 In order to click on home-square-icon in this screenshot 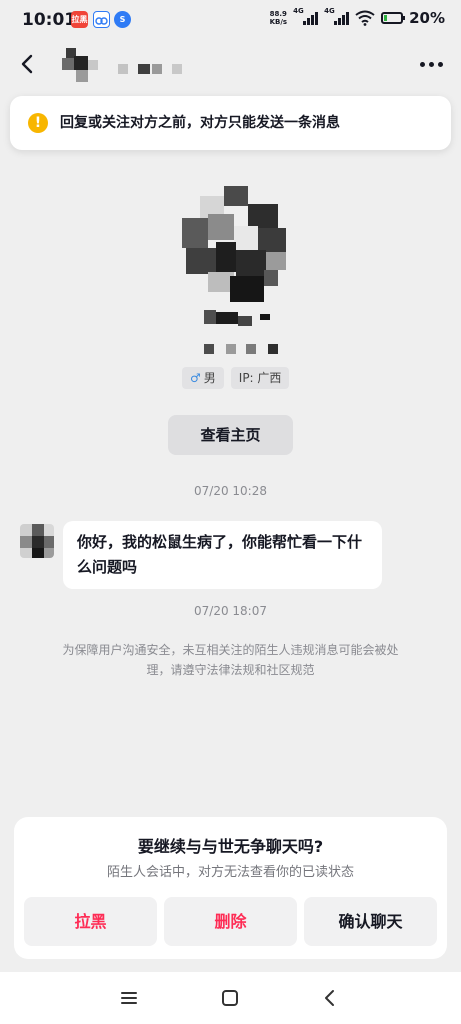, I will do `click(230, 998)`.